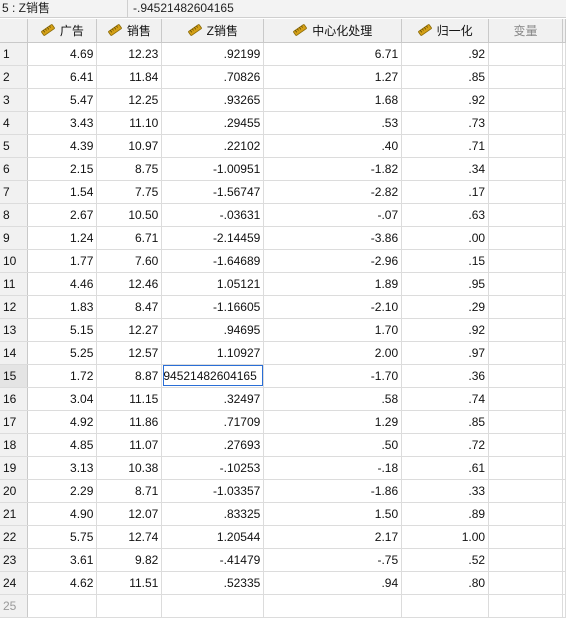 The width and height of the screenshot is (566, 618). I want to click on table-cell: .53, so click(333, 123).